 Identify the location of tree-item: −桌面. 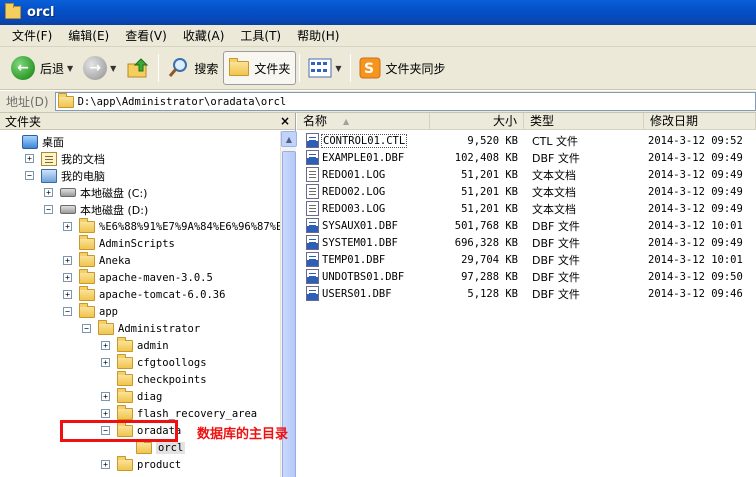
(35, 141).